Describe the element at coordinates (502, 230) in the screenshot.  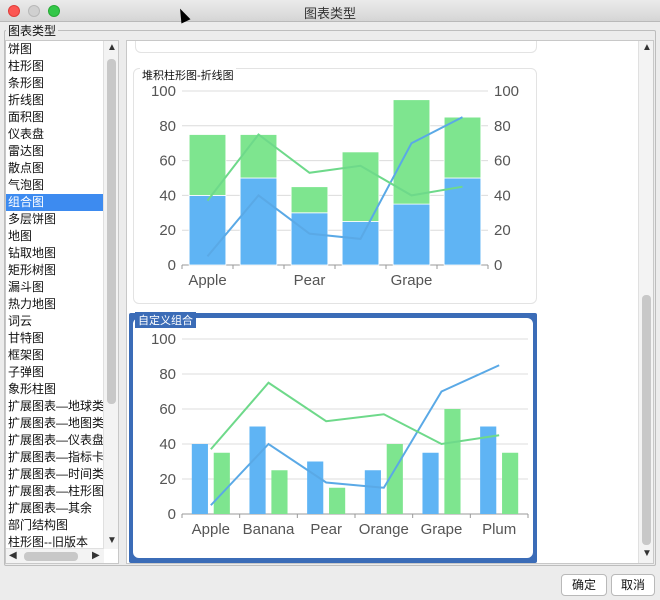
I see `y2-tick-label: 20` at that location.